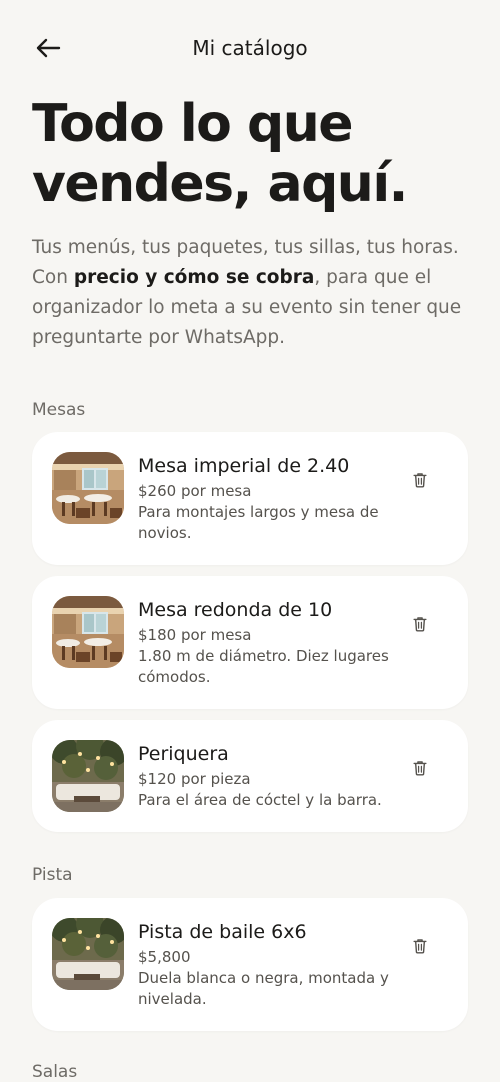 The width and height of the screenshot is (500, 1082). I want to click on item-name: Periquera, so click(183, 754).